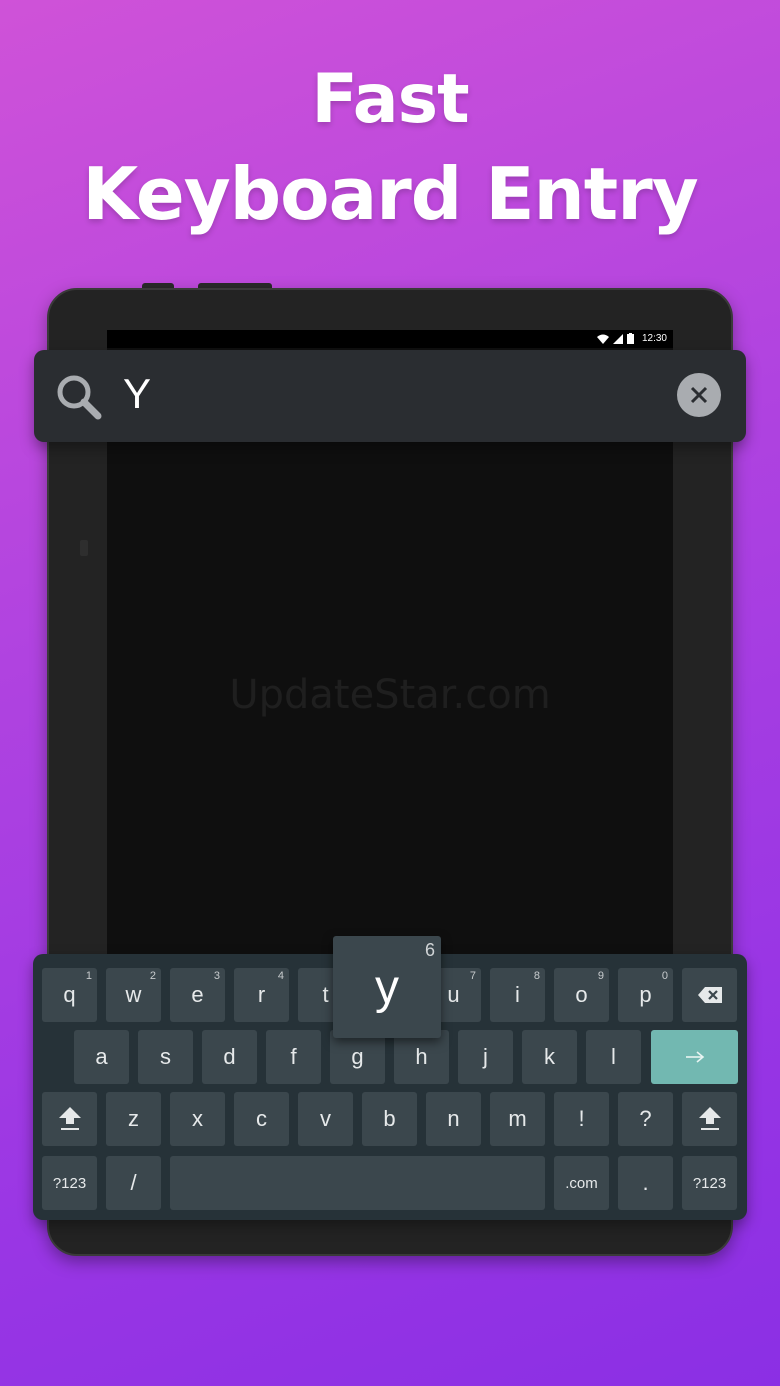 The height and width of the screenshot is (1386, 780). I want to click on wifi-icon, so click(602, 339).